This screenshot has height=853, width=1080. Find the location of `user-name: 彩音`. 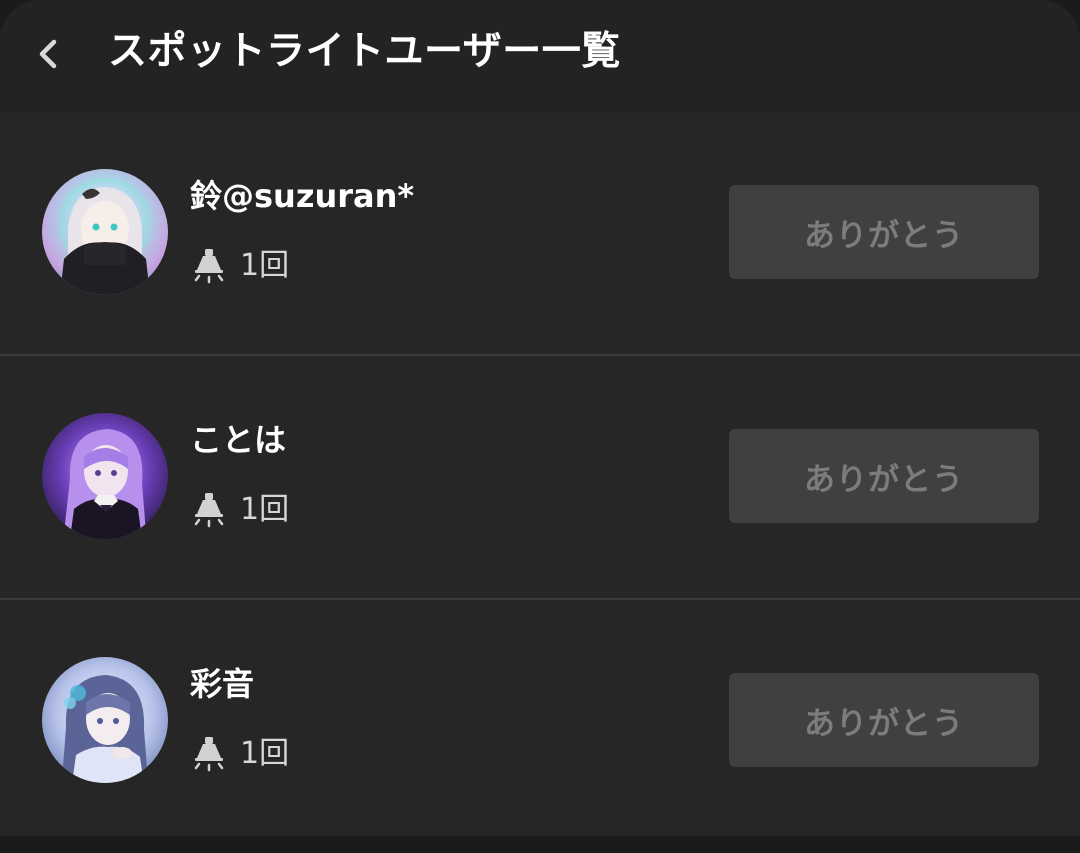

user-name: 彩音 is located at coordinates (222, 684).